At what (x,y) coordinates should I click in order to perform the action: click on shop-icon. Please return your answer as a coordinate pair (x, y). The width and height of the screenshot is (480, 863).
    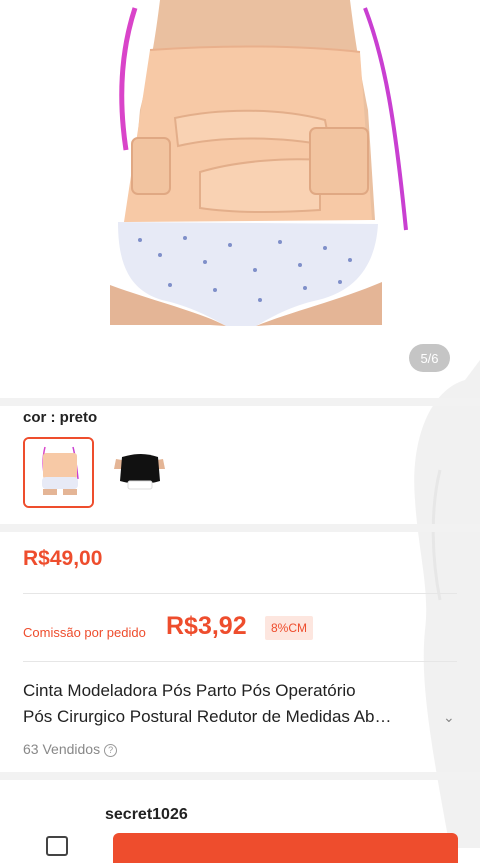
    Looking at the image, I should click on (57, 846).